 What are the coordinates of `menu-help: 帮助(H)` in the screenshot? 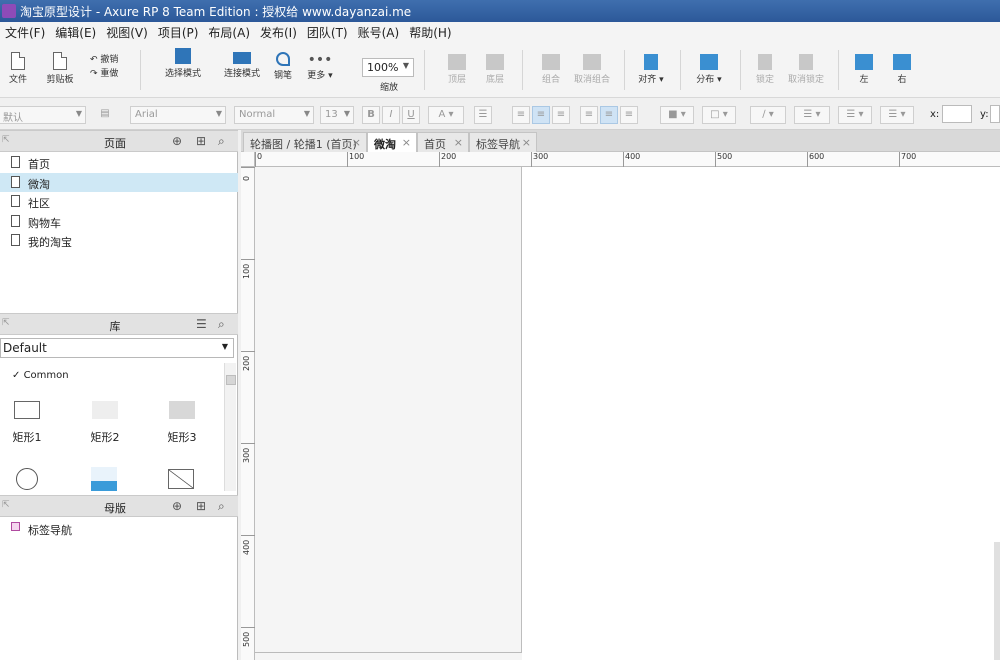 It's located at (430, 32).